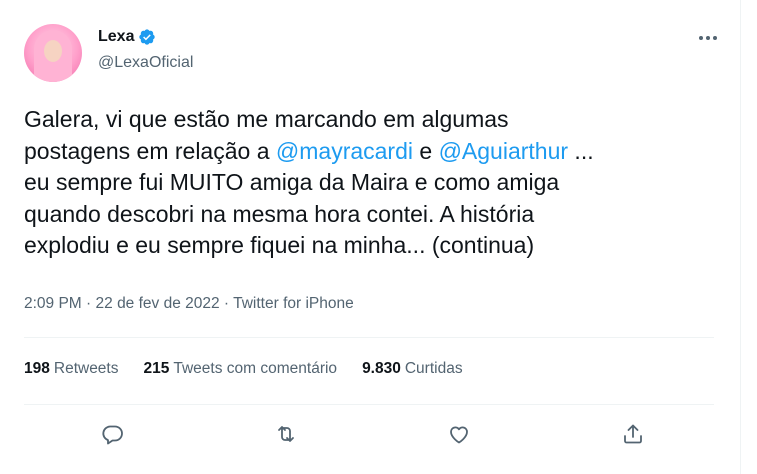  I want to click on tweet-time: 2:09 PM, so click(53, 303).